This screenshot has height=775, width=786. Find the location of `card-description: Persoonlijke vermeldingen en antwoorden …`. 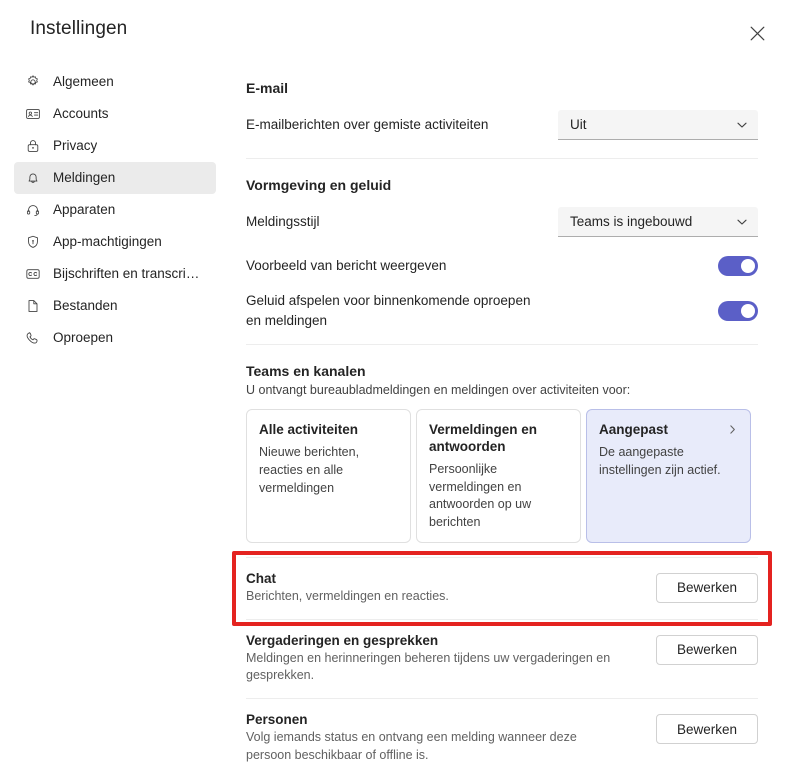

card-description: Persoonlijke vermeldingen en antwoorden … is located at coordinates (480, 495).